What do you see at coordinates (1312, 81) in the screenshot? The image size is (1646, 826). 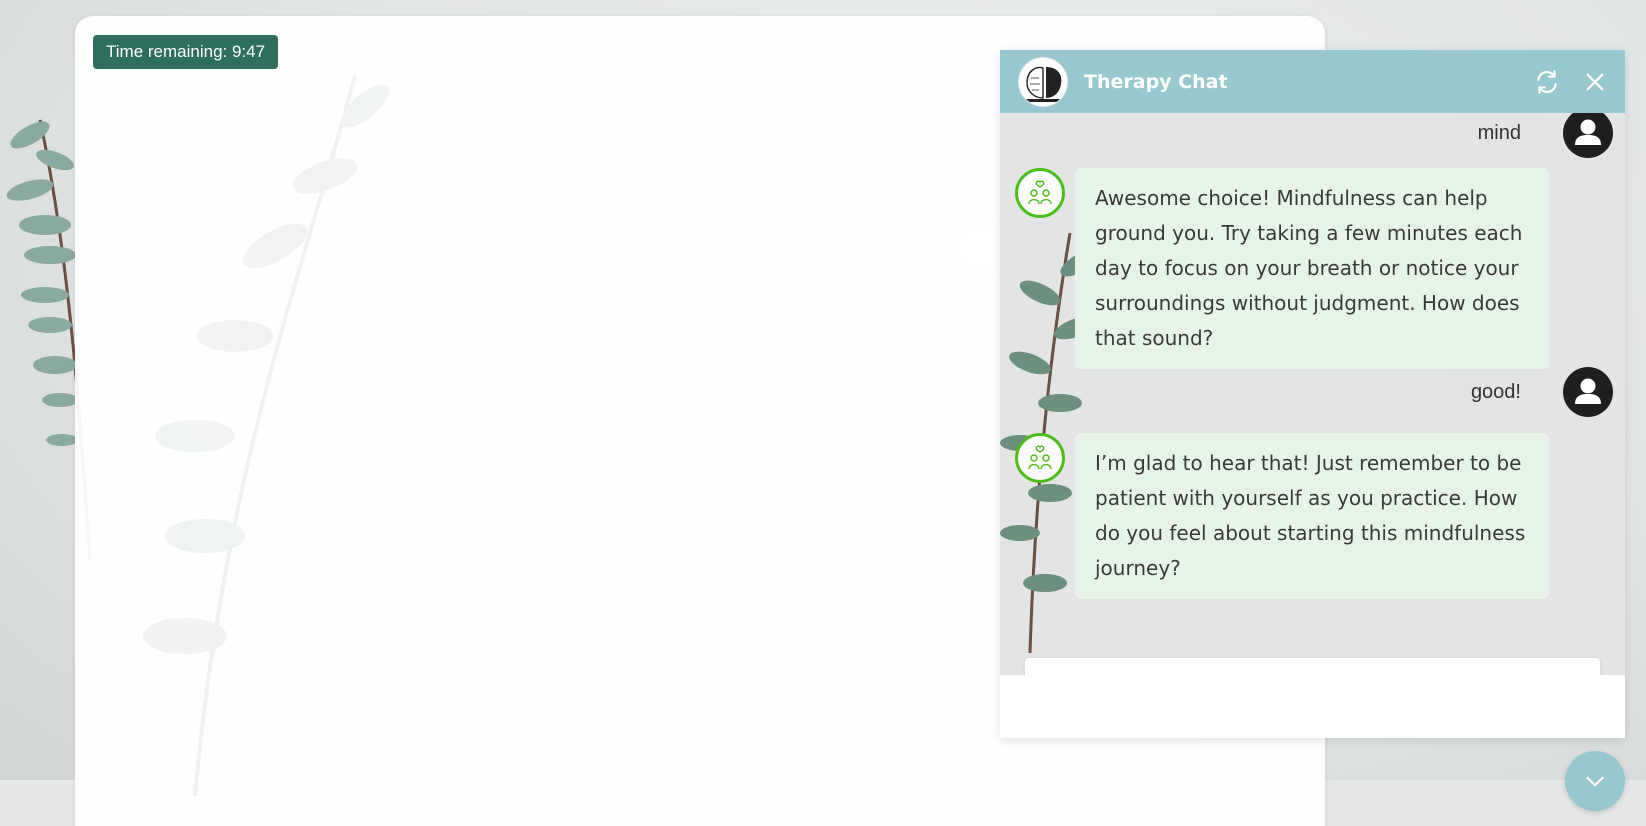 I see `chat-header: Therapy Chat` at bounding box center [1312, 81].